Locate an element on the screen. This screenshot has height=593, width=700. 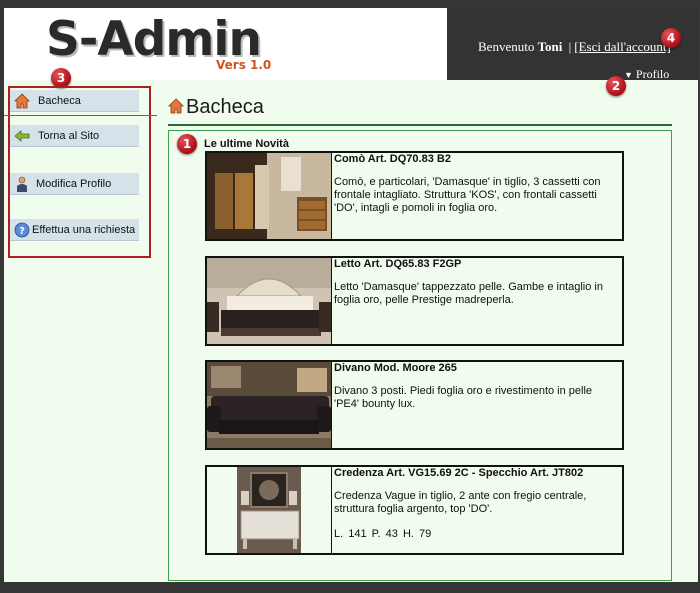
product-dimensions: L. 141 P. 43 H. 79 is located at coordinates (383, 534).